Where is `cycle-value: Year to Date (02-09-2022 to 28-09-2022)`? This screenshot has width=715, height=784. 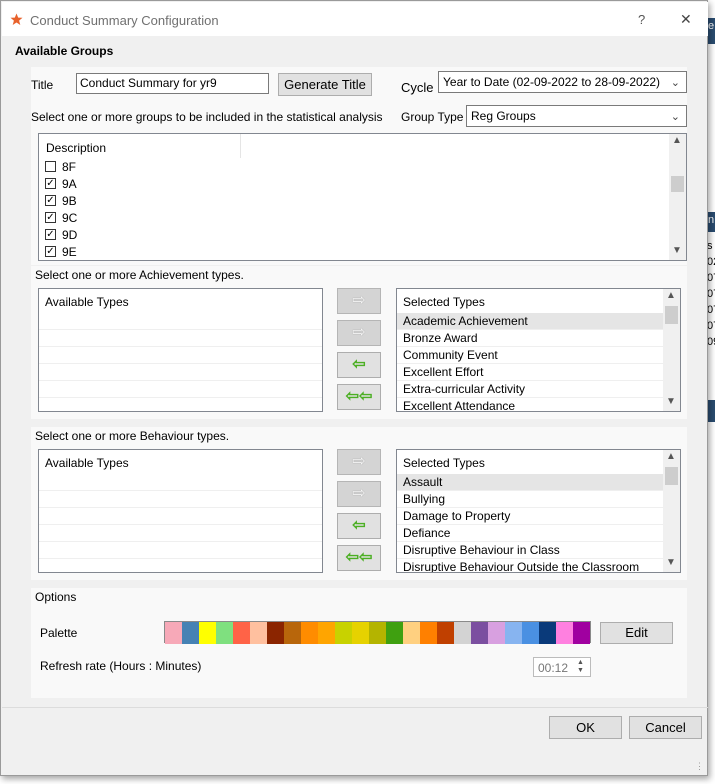 cycle-value: Year to Date (02-09-2022 to 28-09-2022) is located at coordinates (552, 82).